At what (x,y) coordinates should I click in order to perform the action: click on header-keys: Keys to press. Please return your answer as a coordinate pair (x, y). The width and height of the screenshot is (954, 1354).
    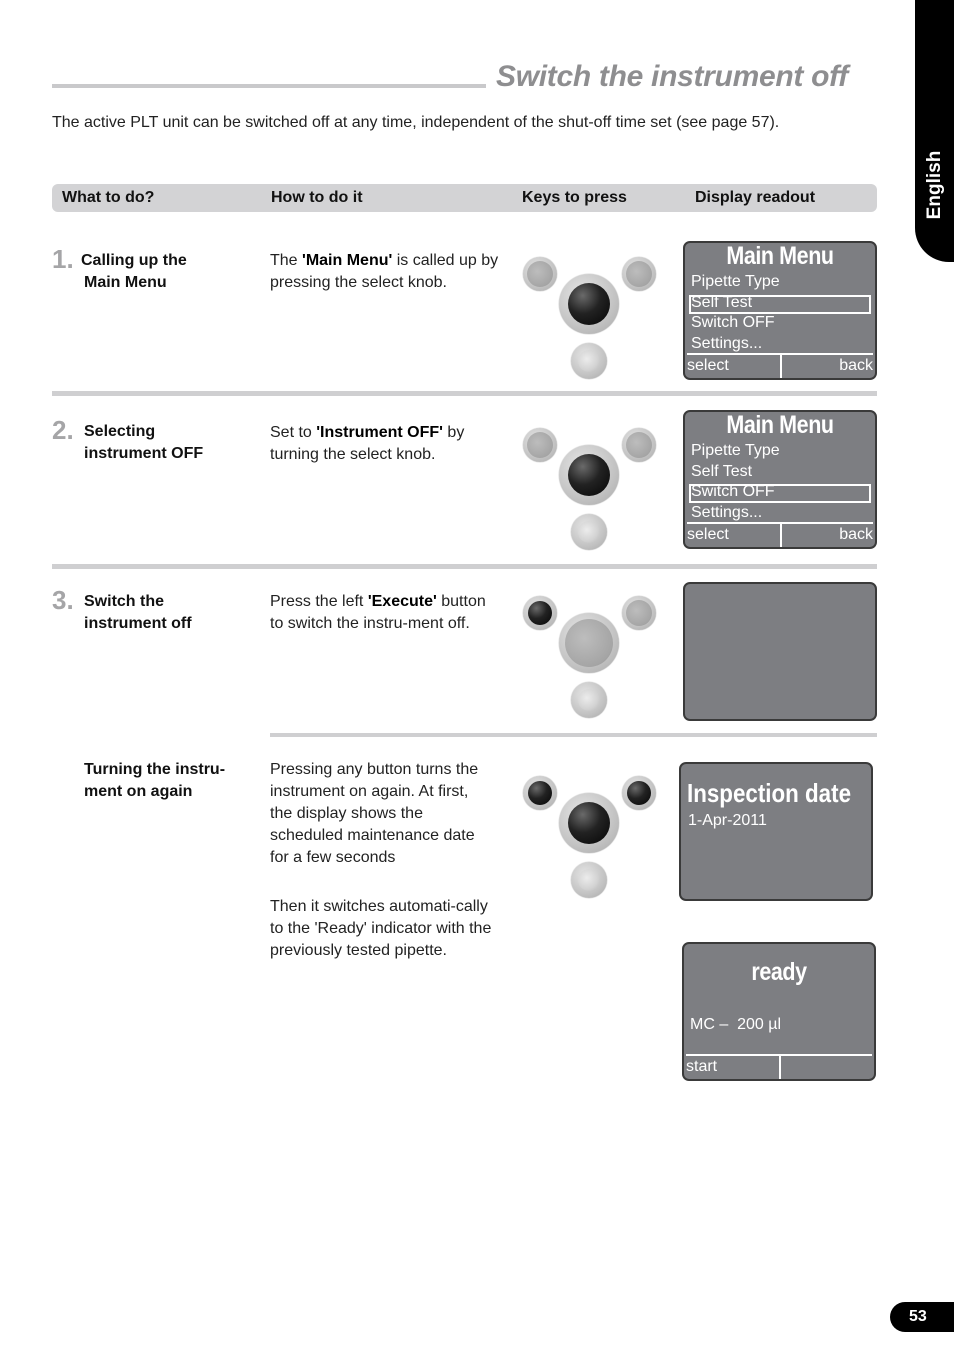
    Looking at the image, I should click on (574, 197).